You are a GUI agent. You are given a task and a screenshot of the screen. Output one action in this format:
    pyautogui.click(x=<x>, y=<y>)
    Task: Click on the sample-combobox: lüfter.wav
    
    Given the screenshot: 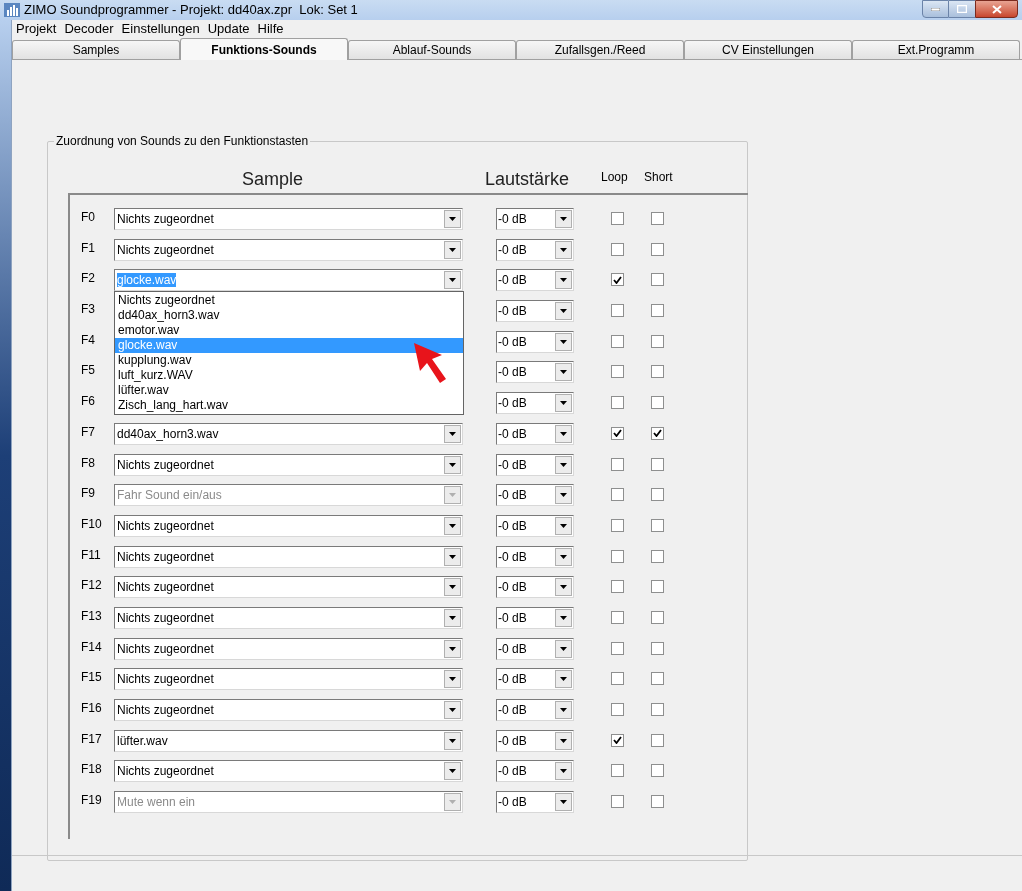 What is the action you would take?
    pyautogui.click(x=288, y=740)
    